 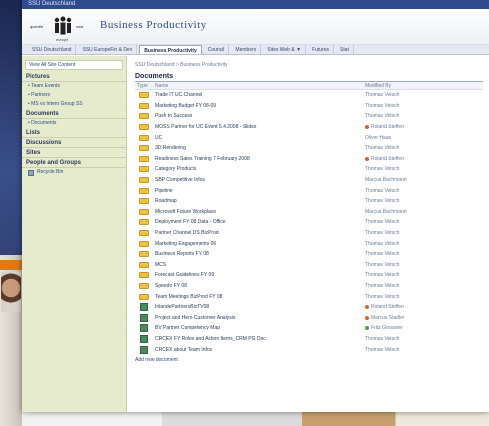 What do you see at coordinates (74, 65) in the screenshot?
I see `view-all-site-content-link: View All Site Content` at bounding box center [74, 65].